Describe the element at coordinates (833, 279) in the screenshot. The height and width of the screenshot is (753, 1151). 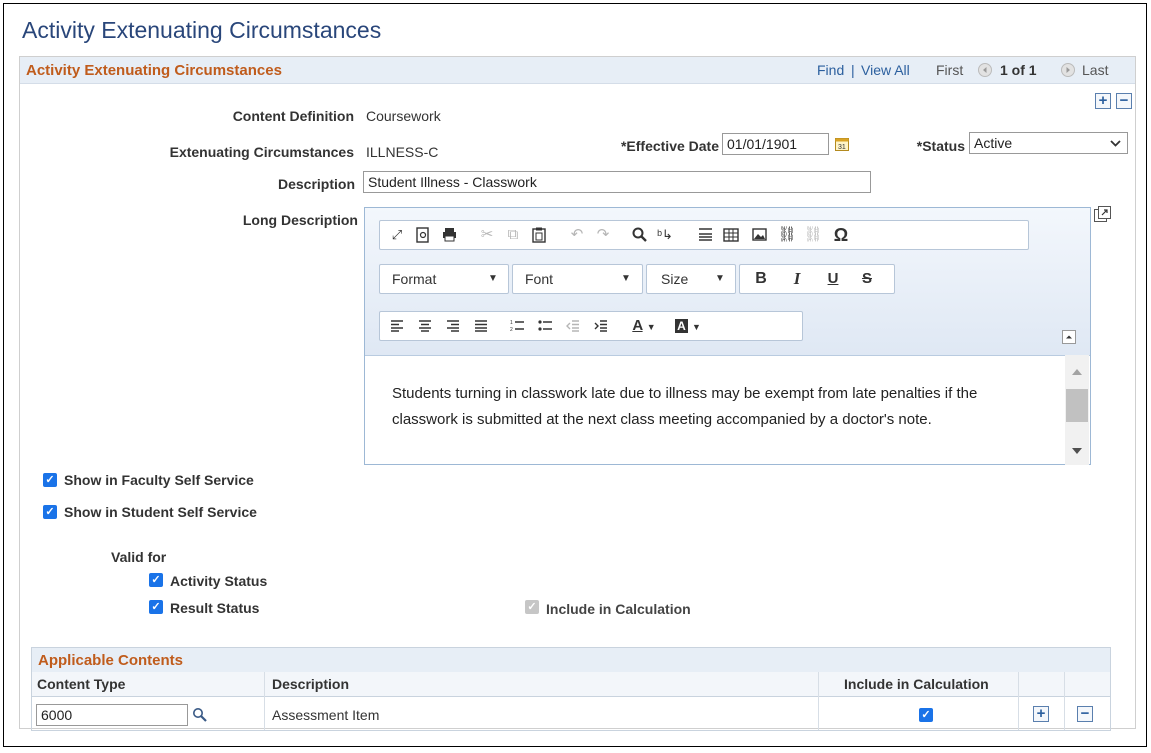
I see `underline-icon: U` at that location.